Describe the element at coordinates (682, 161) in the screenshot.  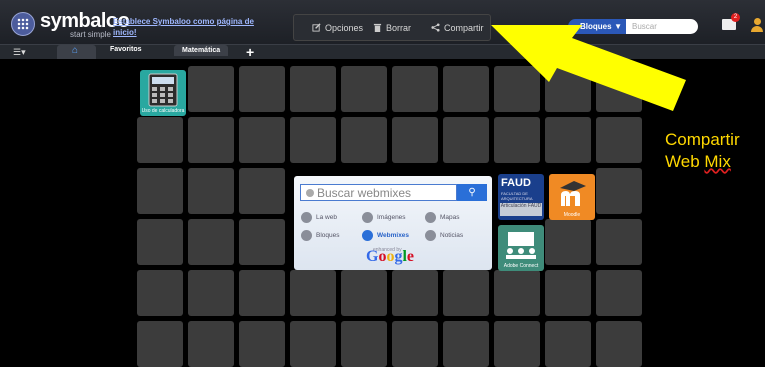
I see `annotation-word-web: Web` at that location.